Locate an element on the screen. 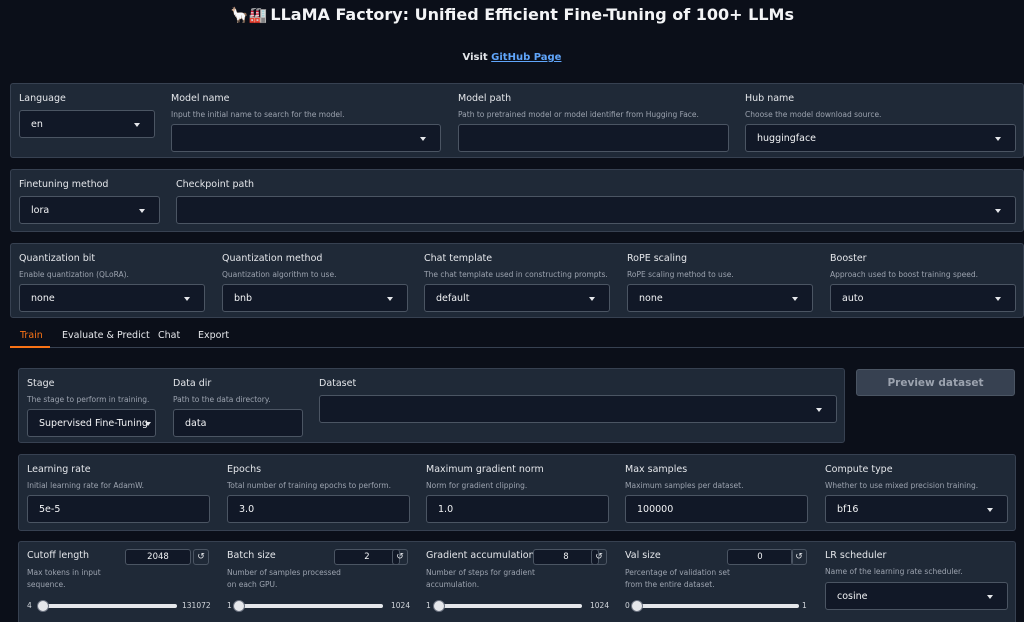 This screenshot has width=1024, height=622. preview-dataset-button: Preview dataset is located at coordinates (935, 382).